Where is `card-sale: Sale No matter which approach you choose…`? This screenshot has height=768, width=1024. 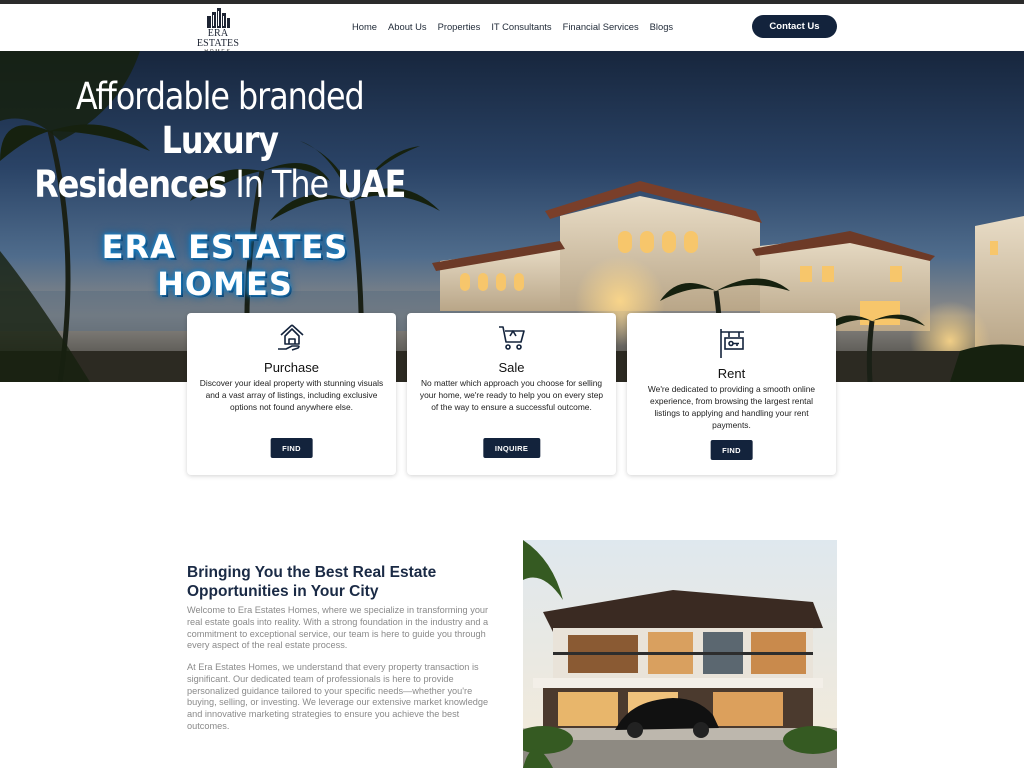 card-sale: Sale No matter which approach you choose… is located at coordinates (511, 394).